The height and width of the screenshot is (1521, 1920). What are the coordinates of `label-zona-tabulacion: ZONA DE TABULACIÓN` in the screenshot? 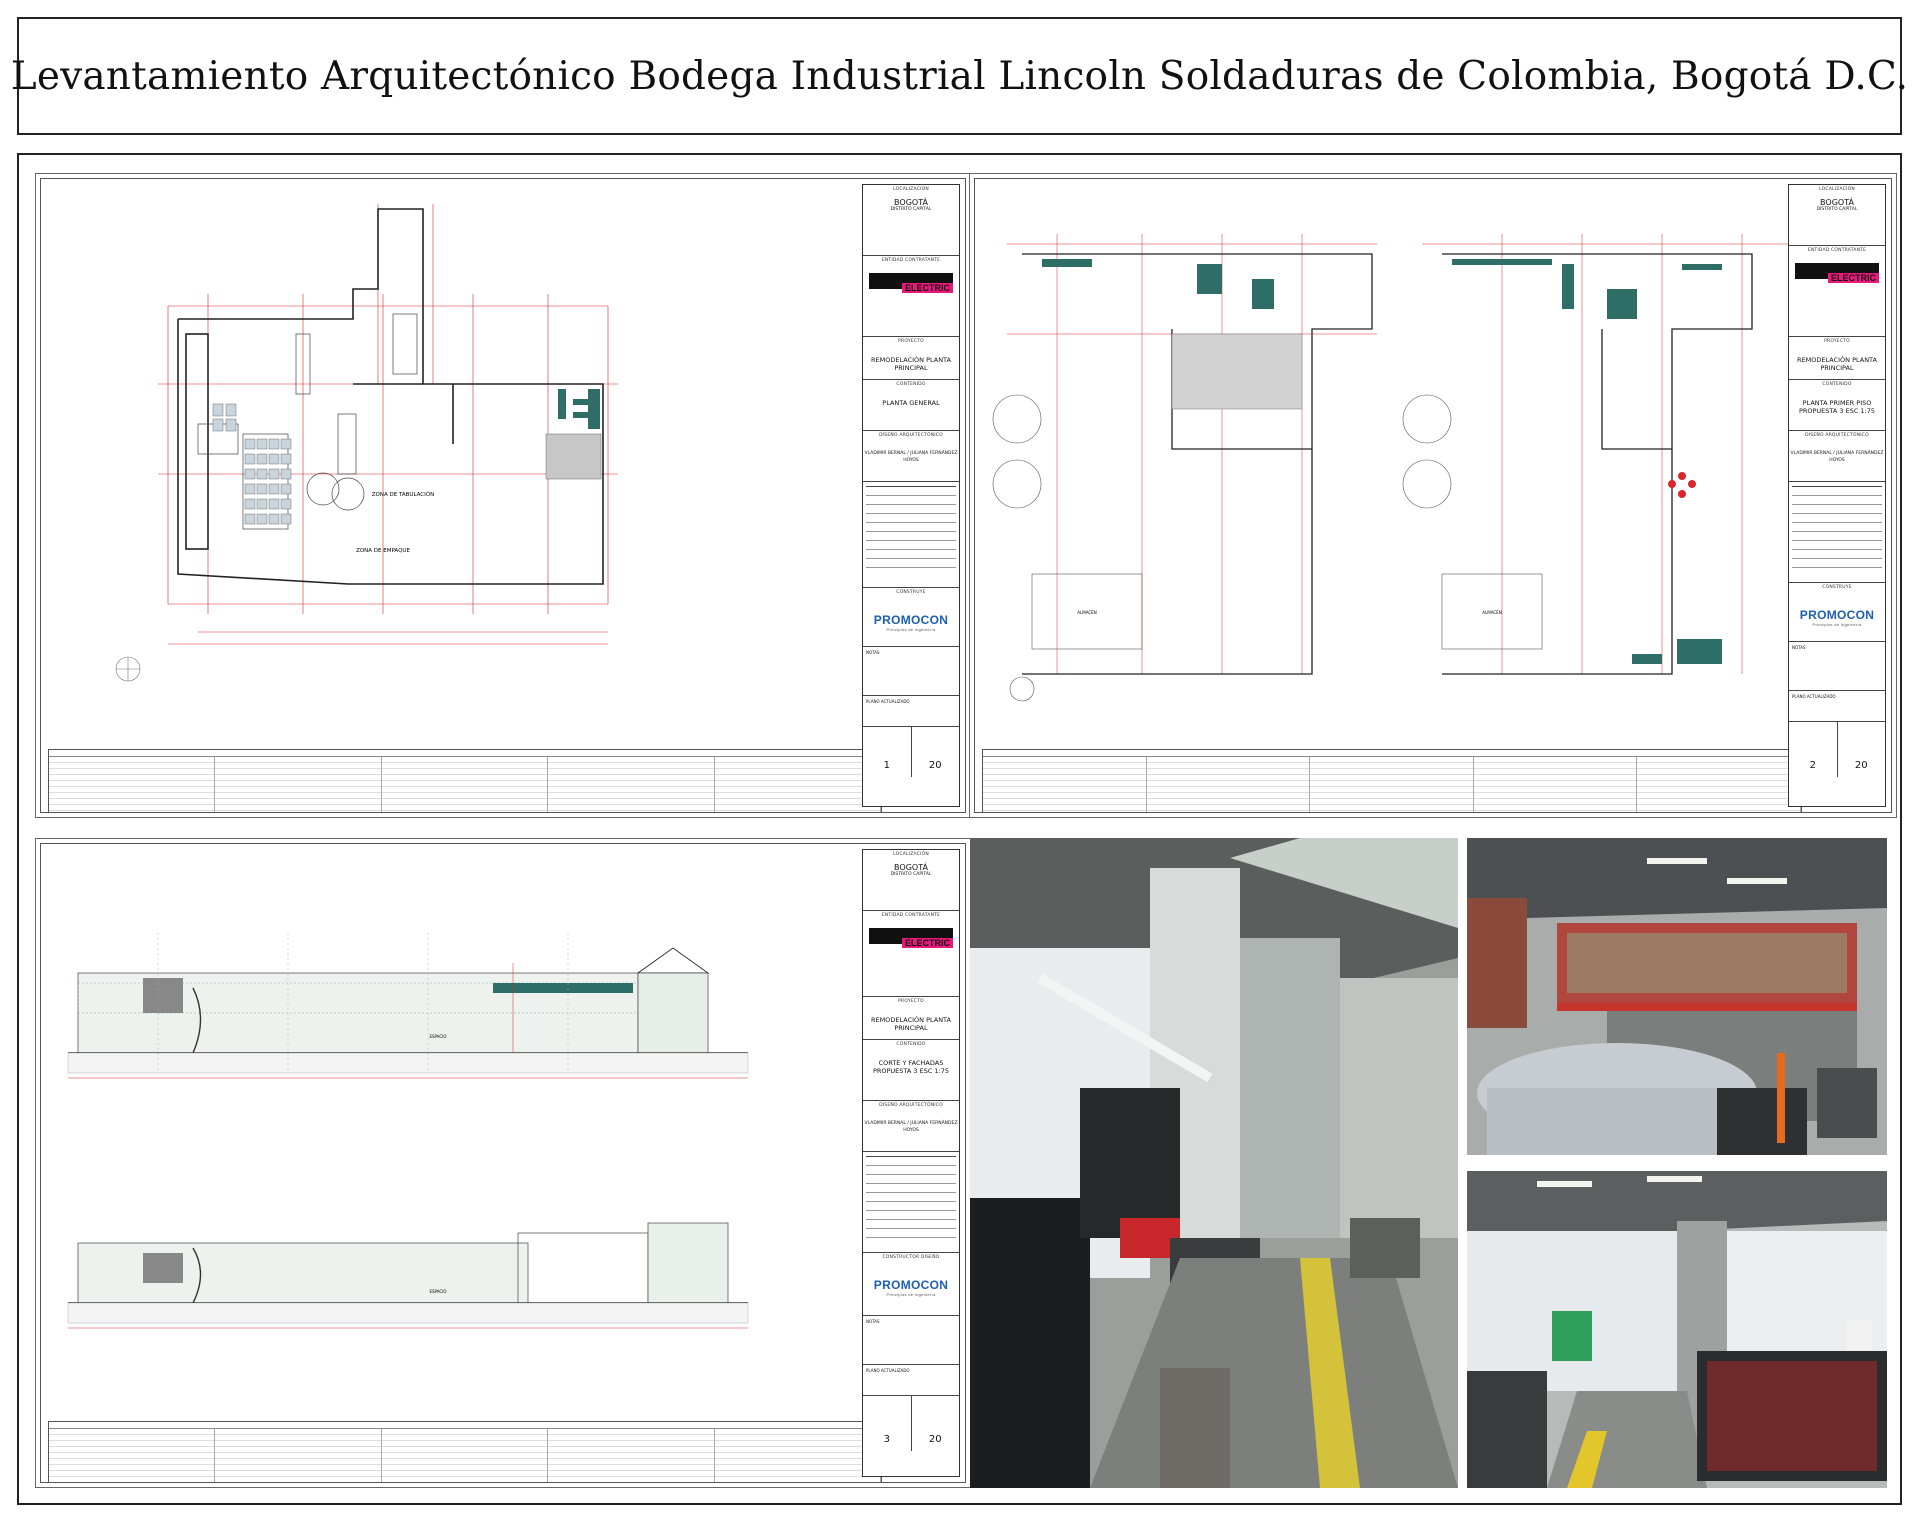 It's located at (403, 494).